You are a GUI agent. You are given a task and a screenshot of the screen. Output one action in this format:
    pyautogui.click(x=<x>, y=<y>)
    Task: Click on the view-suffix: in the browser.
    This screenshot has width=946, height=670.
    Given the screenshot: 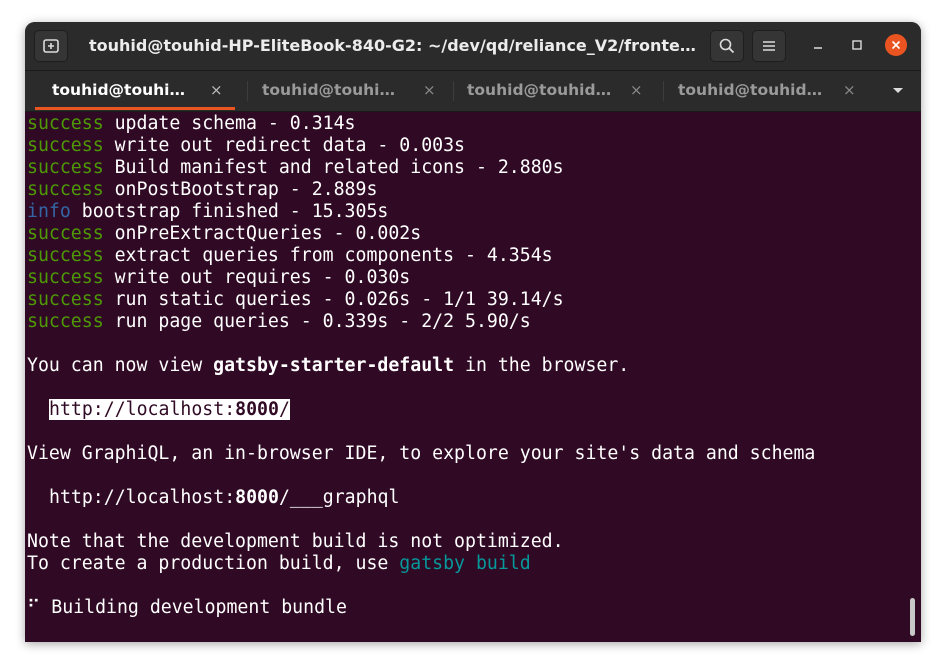 What is the action you would take?
    pyautogui.click(x=542, y=365)
    